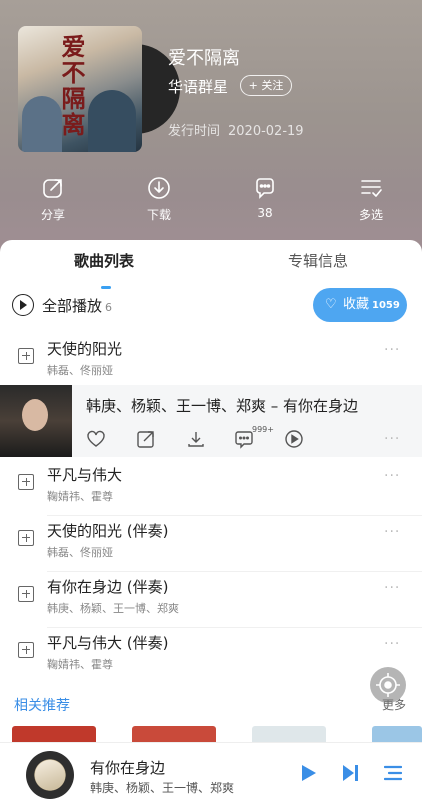  Describe the element at coordinates (222, 406) in the screenshot. I see `song-title: 韩庚、杨颖、王一博、郑爽 – 有你在身边` at that location.